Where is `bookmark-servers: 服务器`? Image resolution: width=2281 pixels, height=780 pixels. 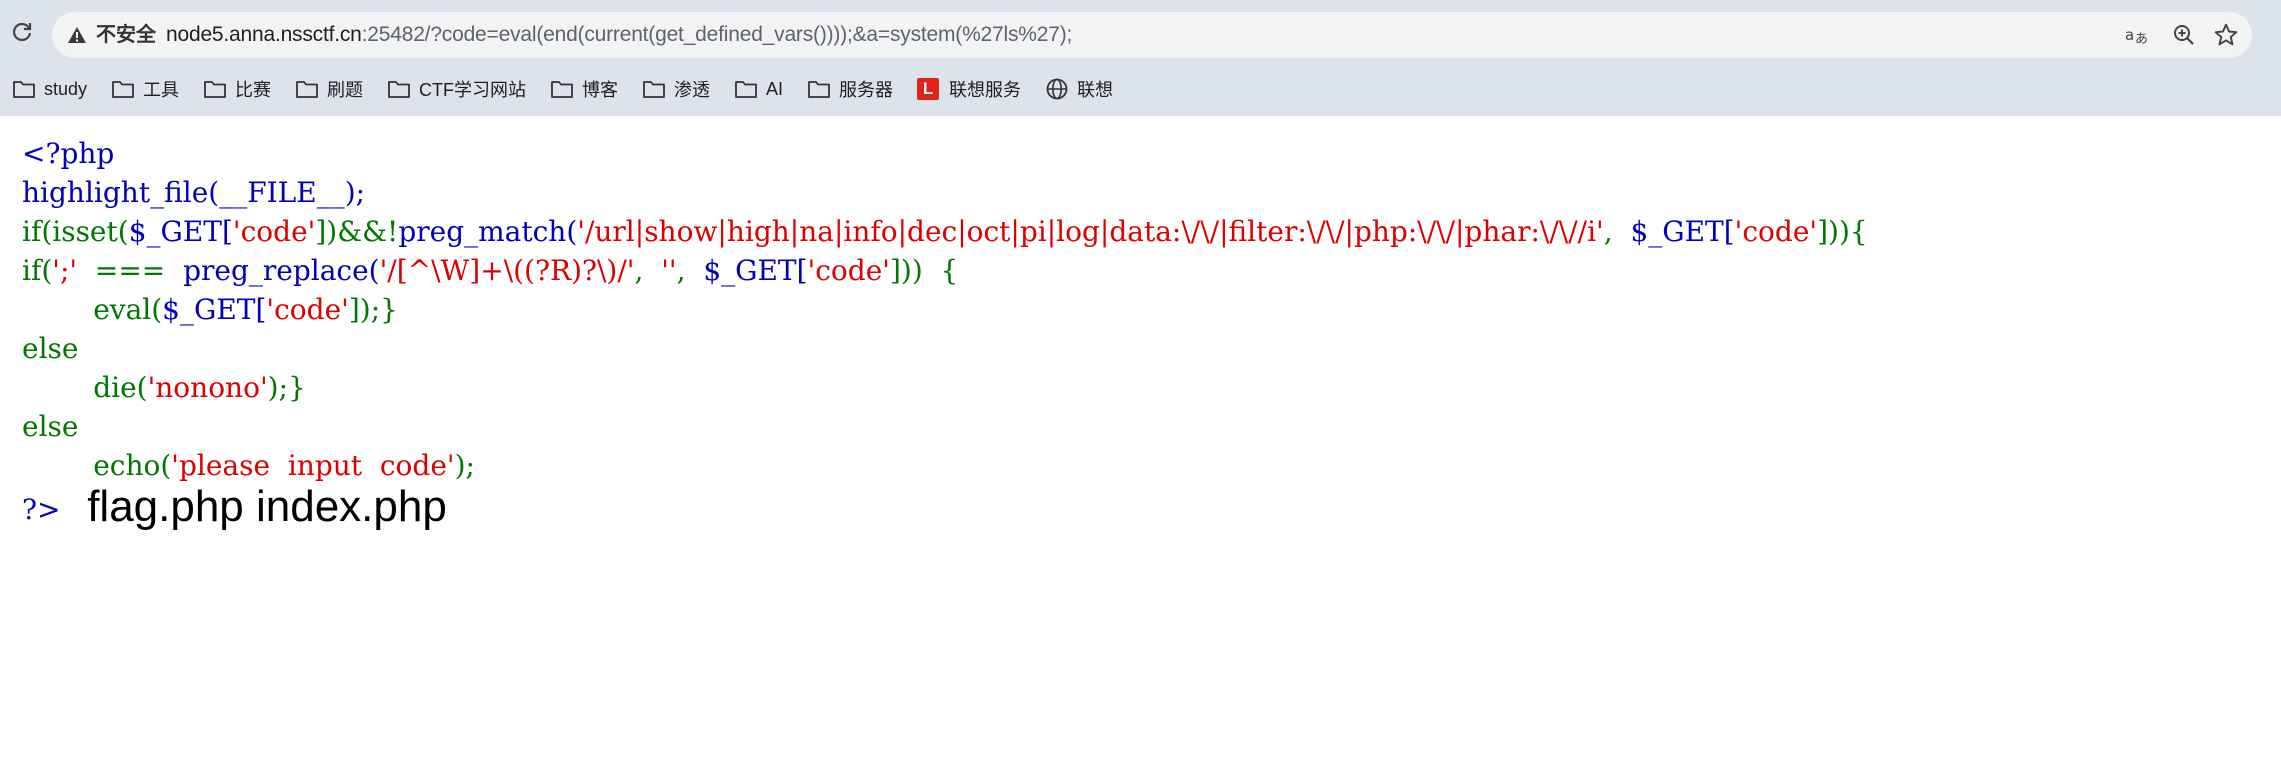
bookmark-servers: 服务器 is located at coordinates (848, 89).